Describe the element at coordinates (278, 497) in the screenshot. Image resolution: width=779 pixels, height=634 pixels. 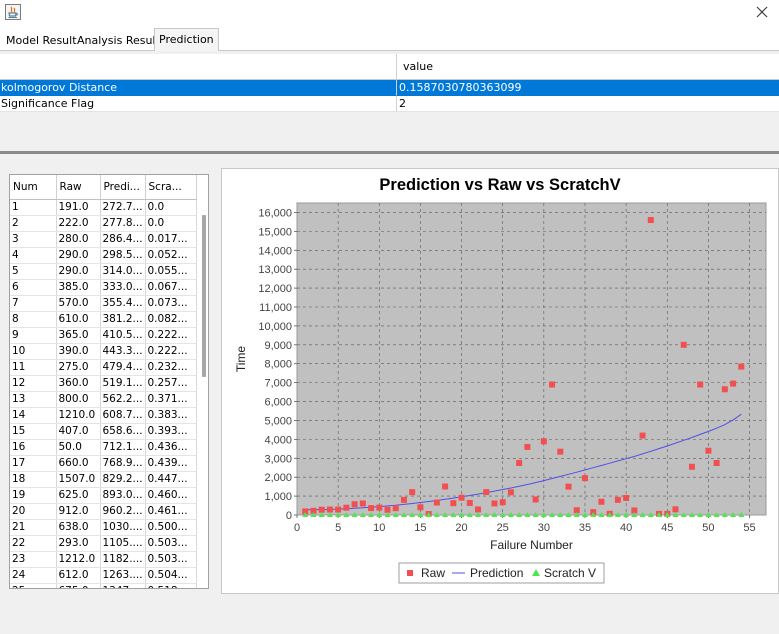
I see `y-tick-label: 1,000` at that location.